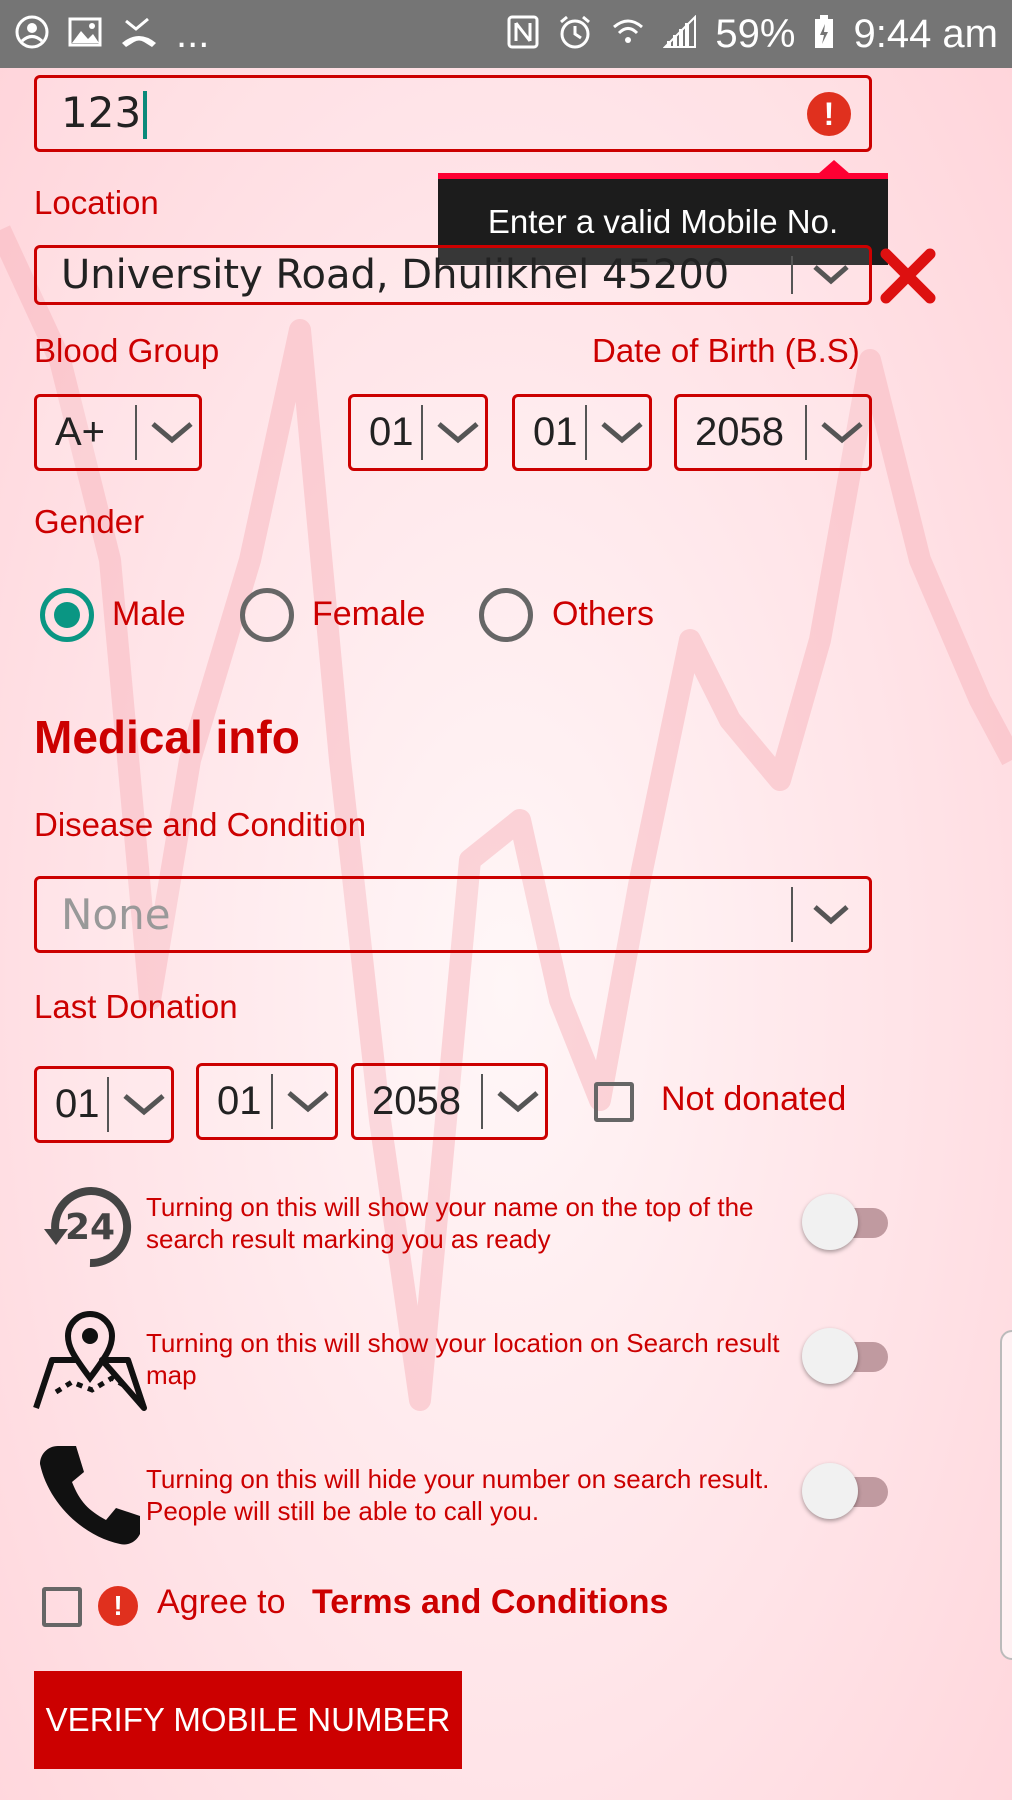 This screenshot has width=1012, height=1800. What do you see at coordinates (506, 615) in the screenshot?
I see `gender-others-radio` at bounding box center [506, 615].